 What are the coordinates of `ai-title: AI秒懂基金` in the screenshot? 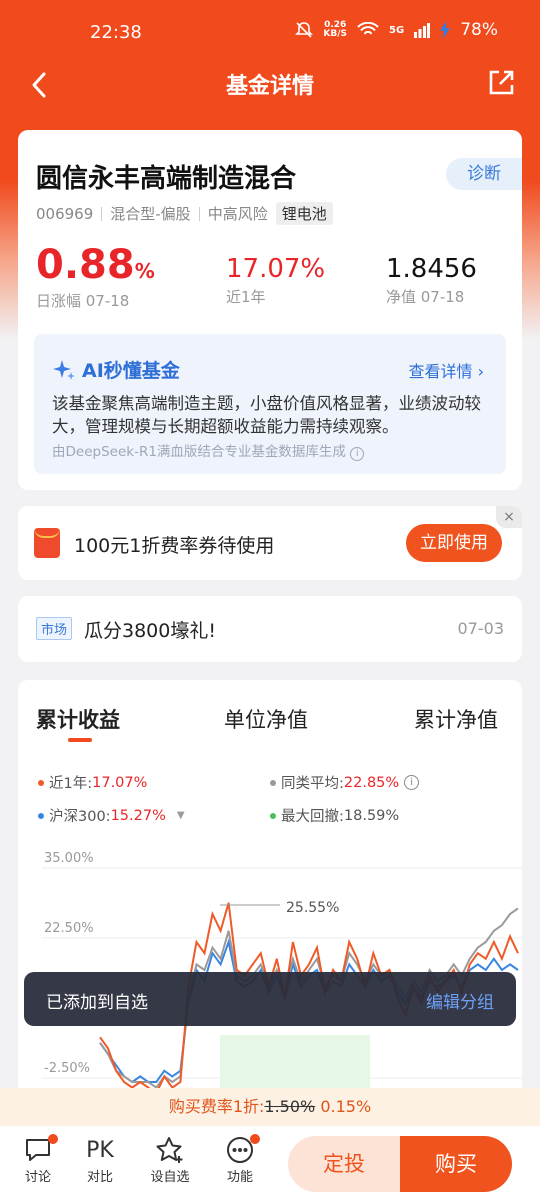 It's located at (116, 369).